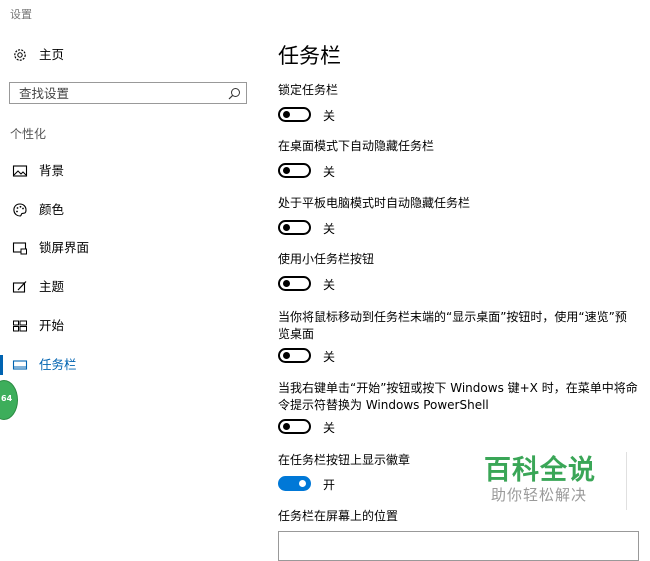 Image resolution: width=650 pixels, height=561 pixels. What do you see at coordinates (452, 325) in the screenshot?
I see `setting-label-peek: 当你将鼠标移动到任务栏末端的“显示桌面”按钮时，使用“速览”预览桌面` at bounding box center [452, 325].